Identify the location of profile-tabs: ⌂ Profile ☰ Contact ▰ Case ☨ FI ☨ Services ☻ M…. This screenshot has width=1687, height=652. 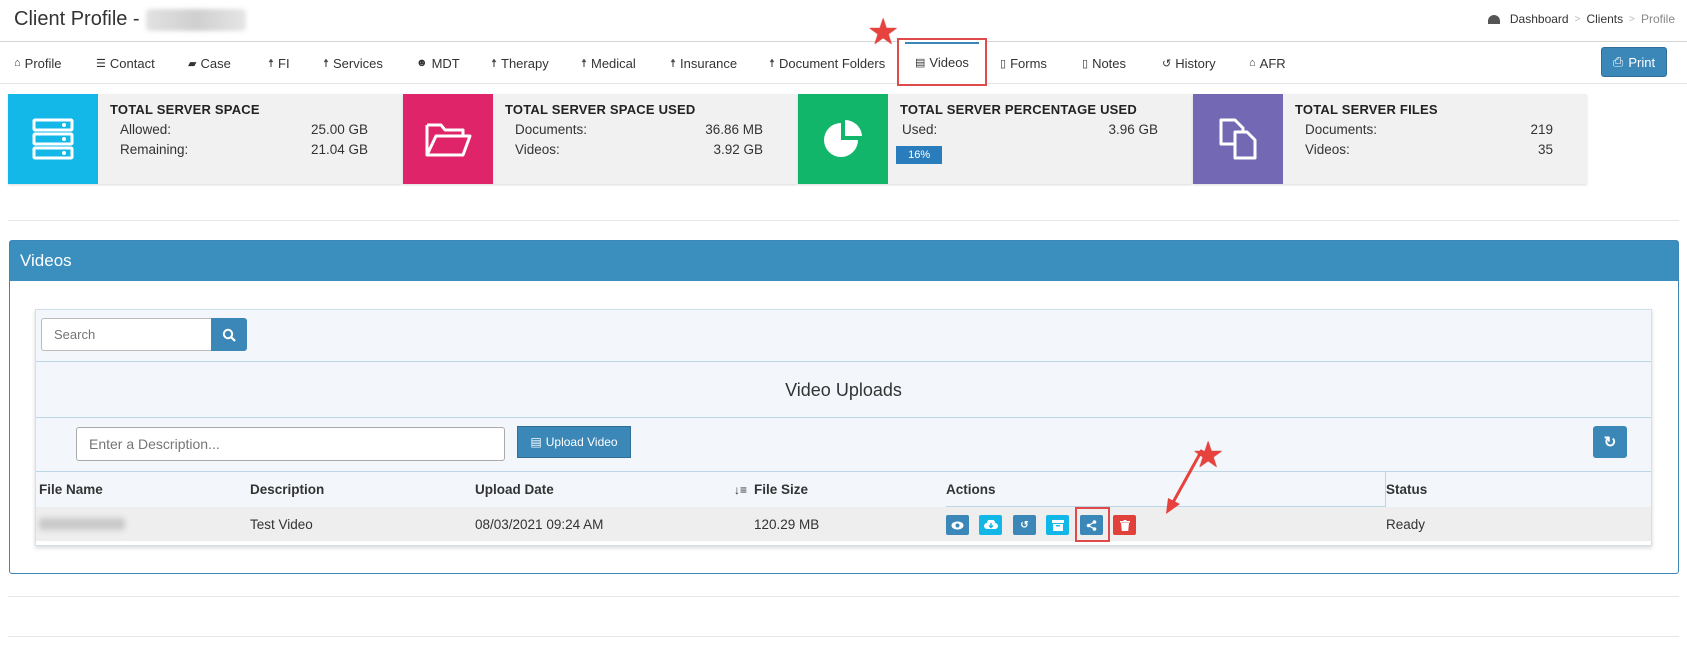
(843, 62).